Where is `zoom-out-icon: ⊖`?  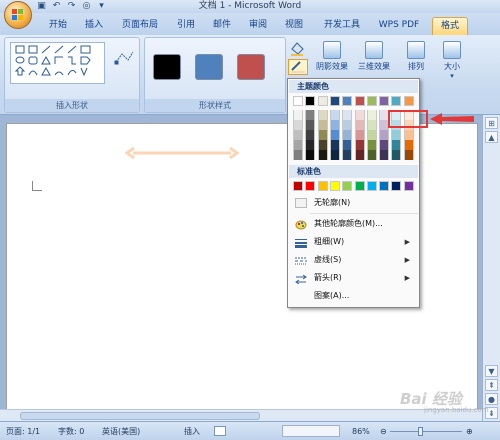
zoom-out-icon: ⊖ is located at coordinates (383, 431).